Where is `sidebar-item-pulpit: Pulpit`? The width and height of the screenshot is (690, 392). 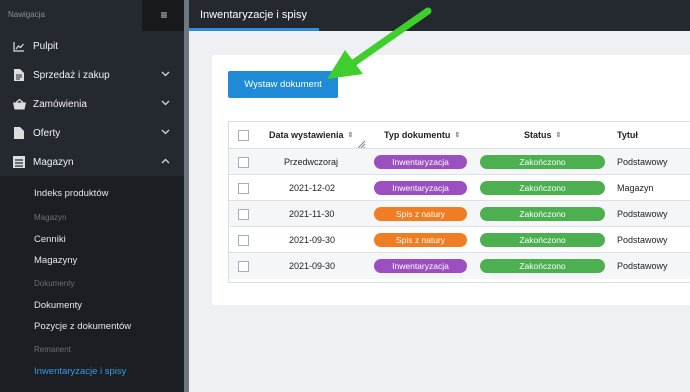 sidebar-item-pulpit: Pulpit is located at coordinates (92, 46).